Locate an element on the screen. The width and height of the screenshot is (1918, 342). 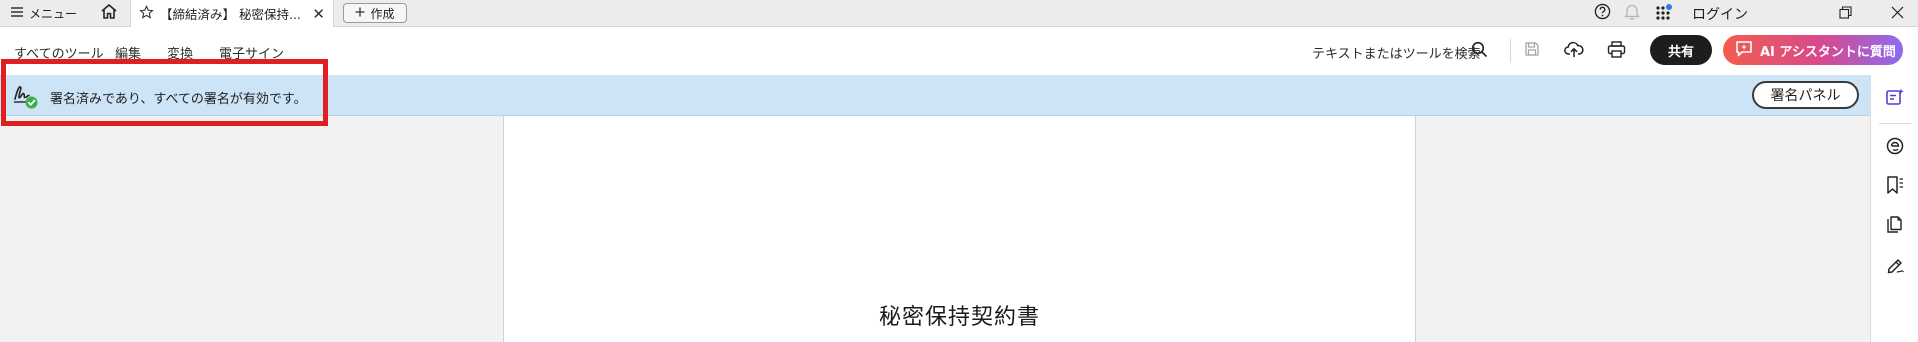
pages-icon is located at coordinates (1895, 227).